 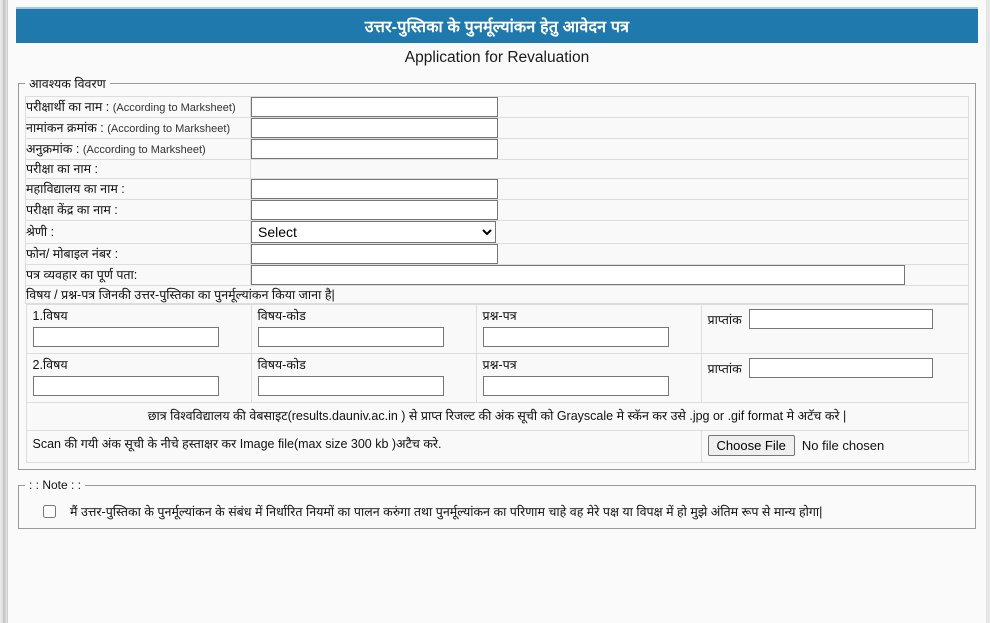 What do you see at coordinates (609, 149) in the screenshot?
I see `field-cell-roll-number` at bounding box center [609, 149].